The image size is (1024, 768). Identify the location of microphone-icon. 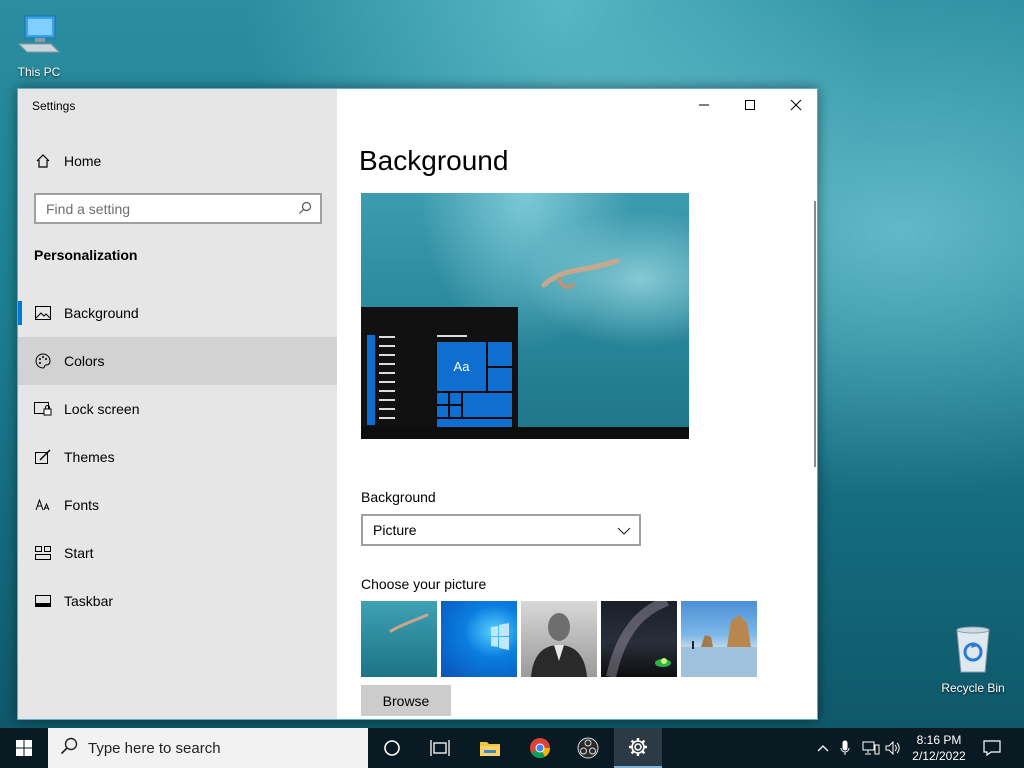
(845, 747).